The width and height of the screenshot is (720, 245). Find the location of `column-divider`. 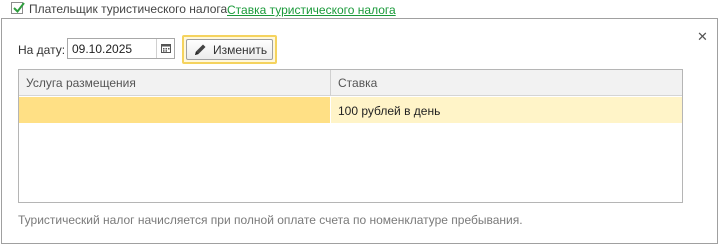

column-divider is located at coordinates (330, 83).